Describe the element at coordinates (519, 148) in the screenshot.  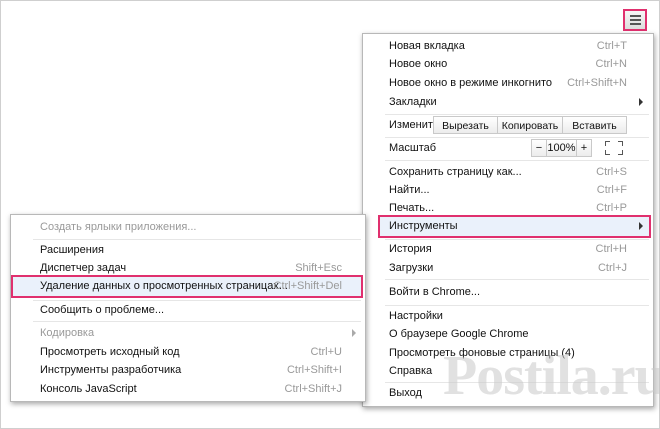
I see `menu-row-zoom: Масштаб − 100% +` at that location.